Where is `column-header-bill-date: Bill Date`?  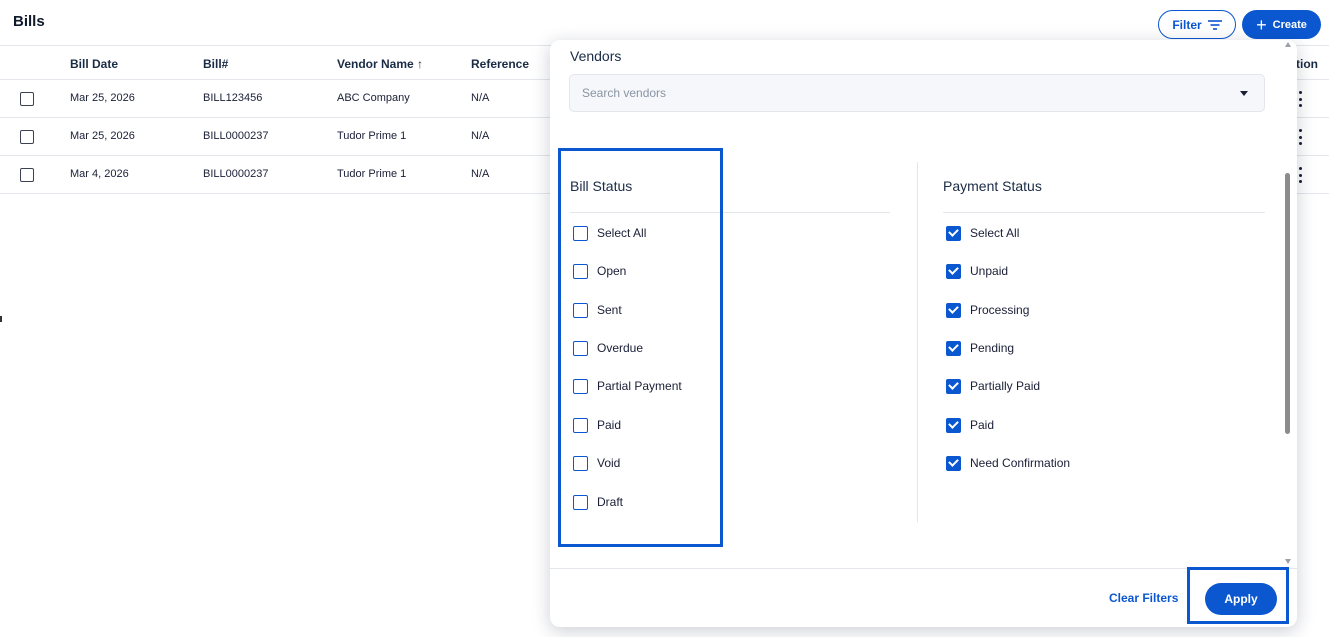 column-header-bill-date: Bill Date is located at coordinates (94, 64).